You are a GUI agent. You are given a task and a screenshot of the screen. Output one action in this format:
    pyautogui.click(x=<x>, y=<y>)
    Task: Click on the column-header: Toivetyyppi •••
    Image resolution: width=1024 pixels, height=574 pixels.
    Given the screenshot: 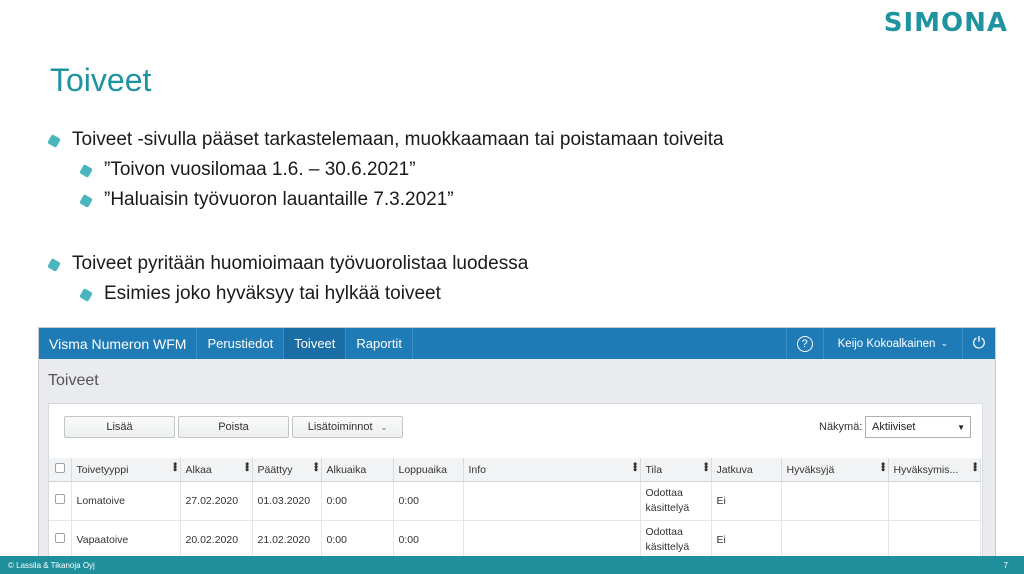 What is the action you would take?
    pyautogui.click(x=126, y=470)
    